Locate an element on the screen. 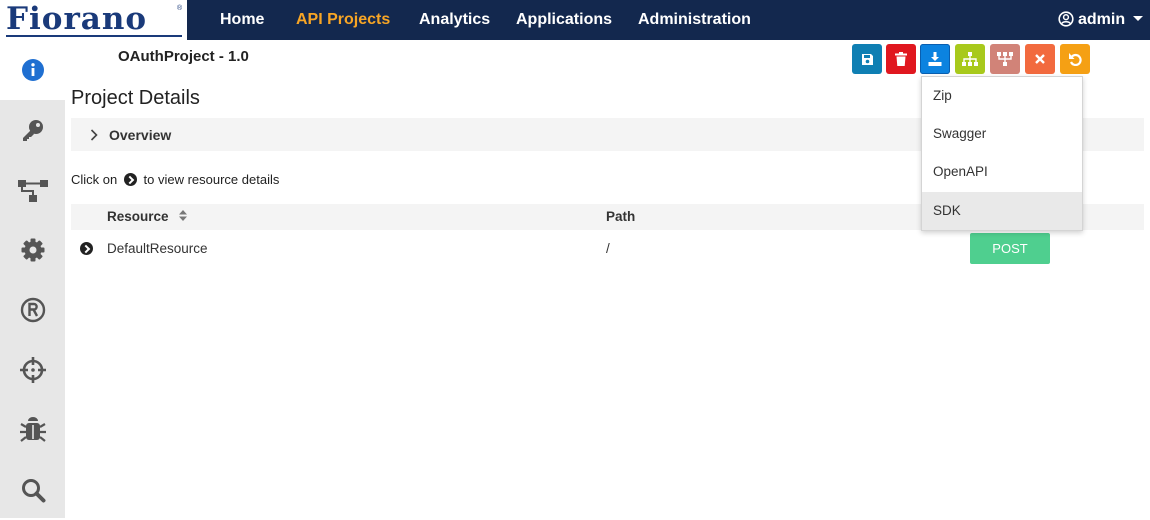 Image resolution: width=1150 pixels, height=520 pixels. column-resource: Resource is located at coordinates (147, 216).